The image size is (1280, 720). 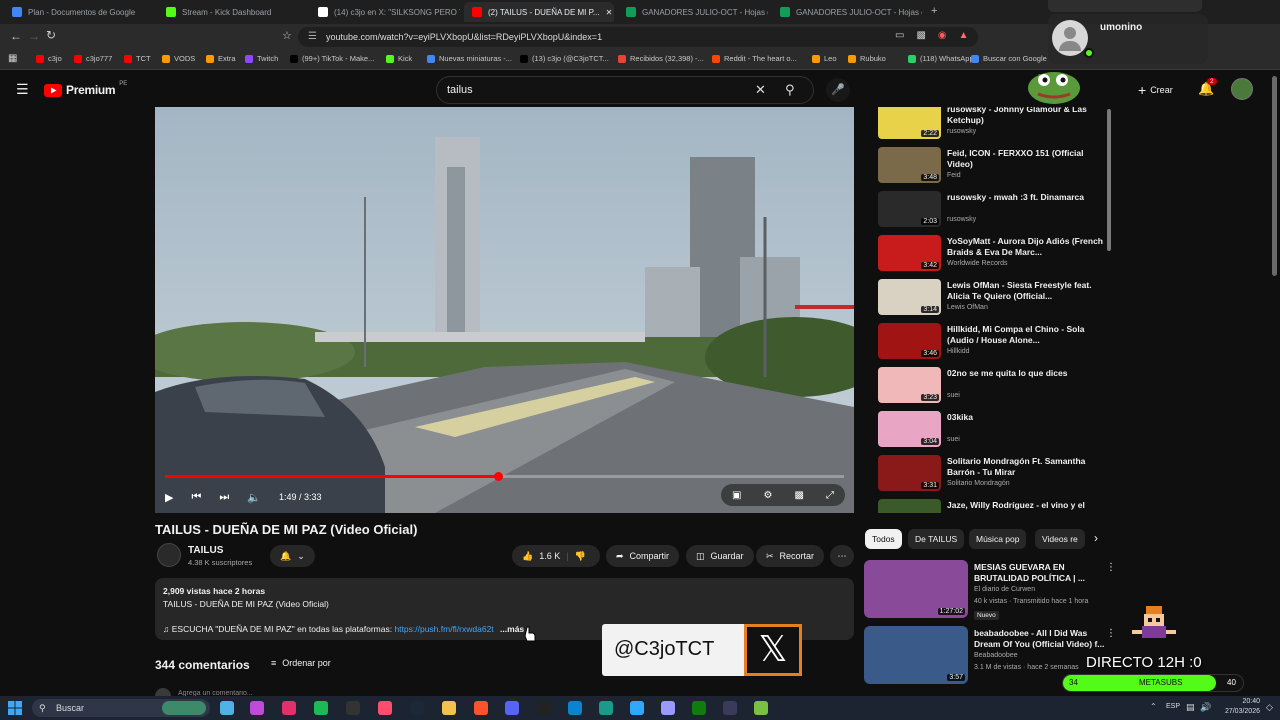 What do you see at coordinates (790, 90) in the screenshot?
I see `search-icon: ⚲` at bounding box center [790, 90].